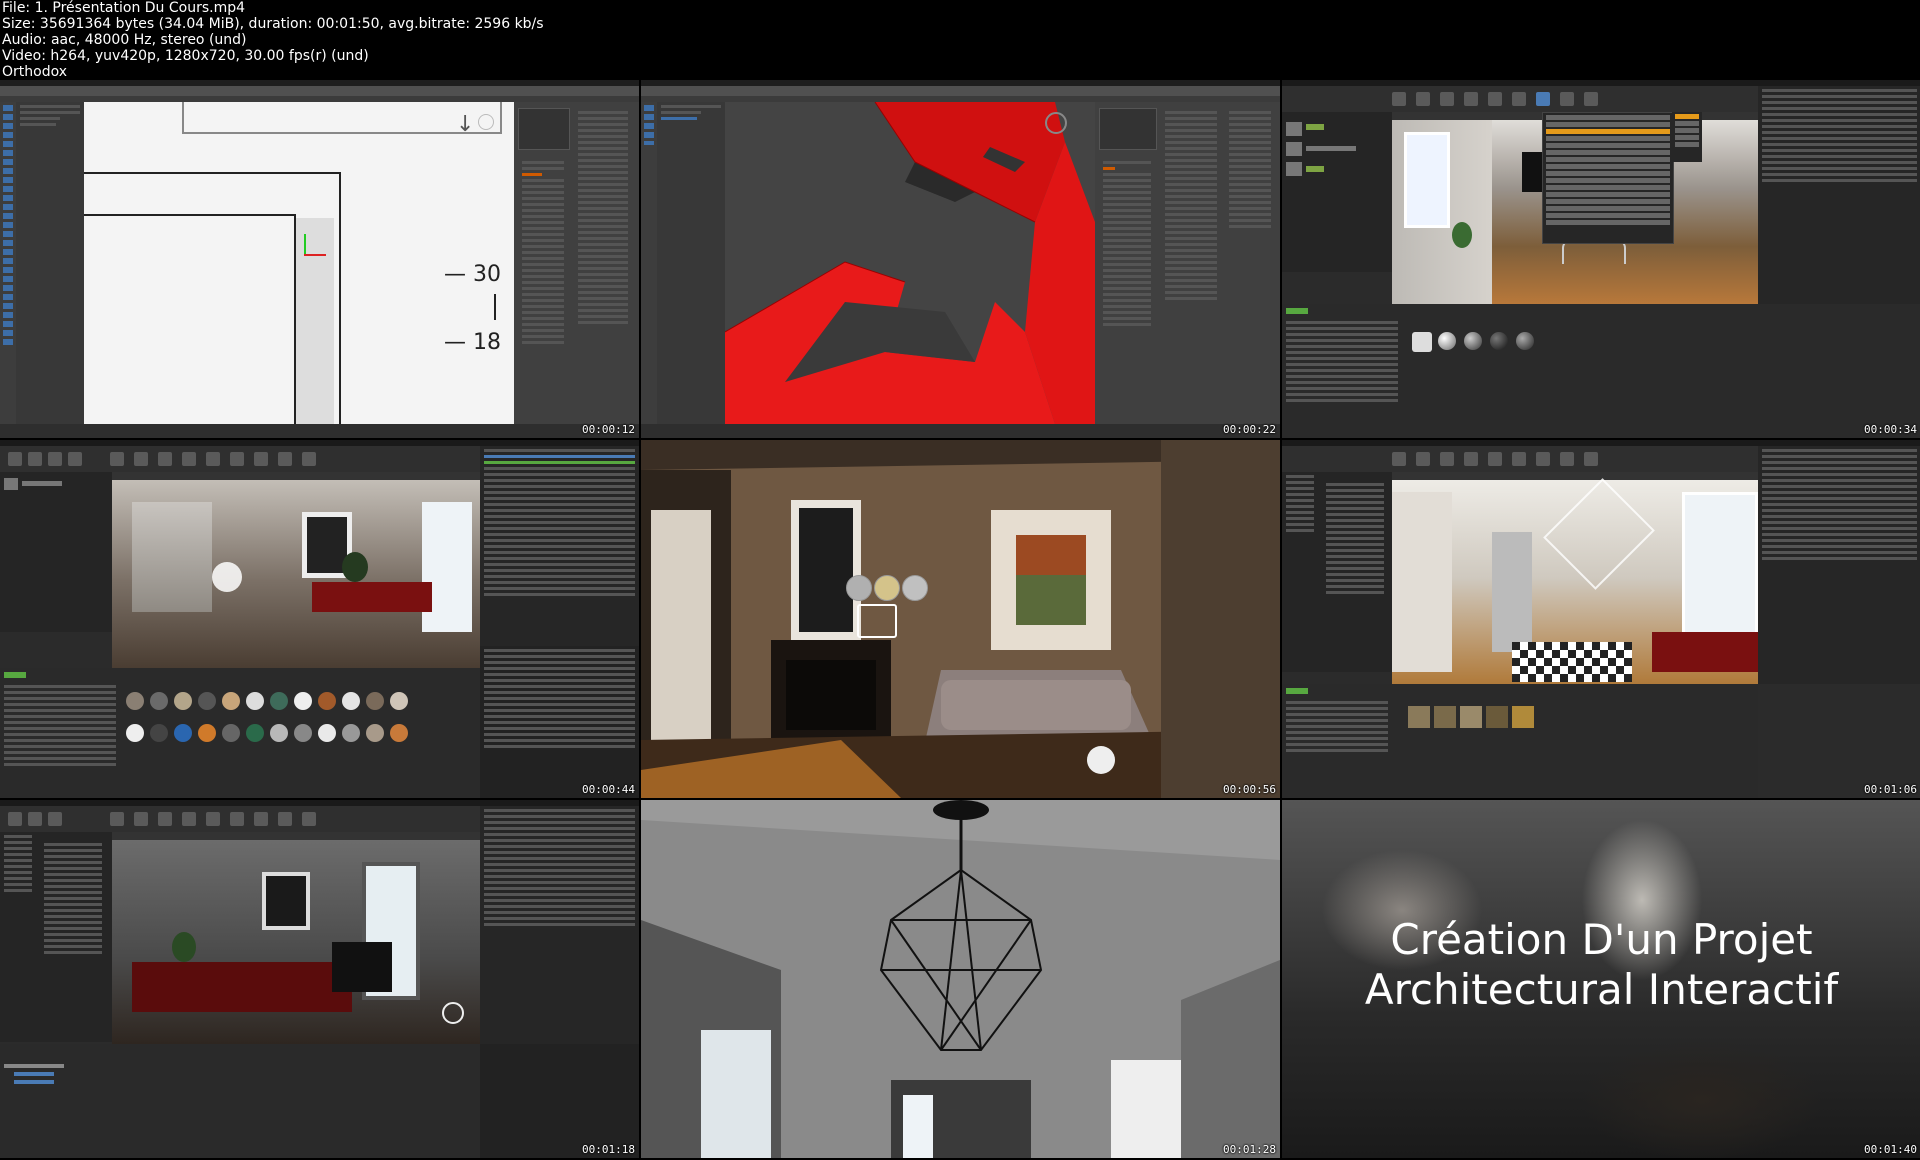 The image size is (1920, 1160). I want to click on material-properties-panel, so click(559, 722).